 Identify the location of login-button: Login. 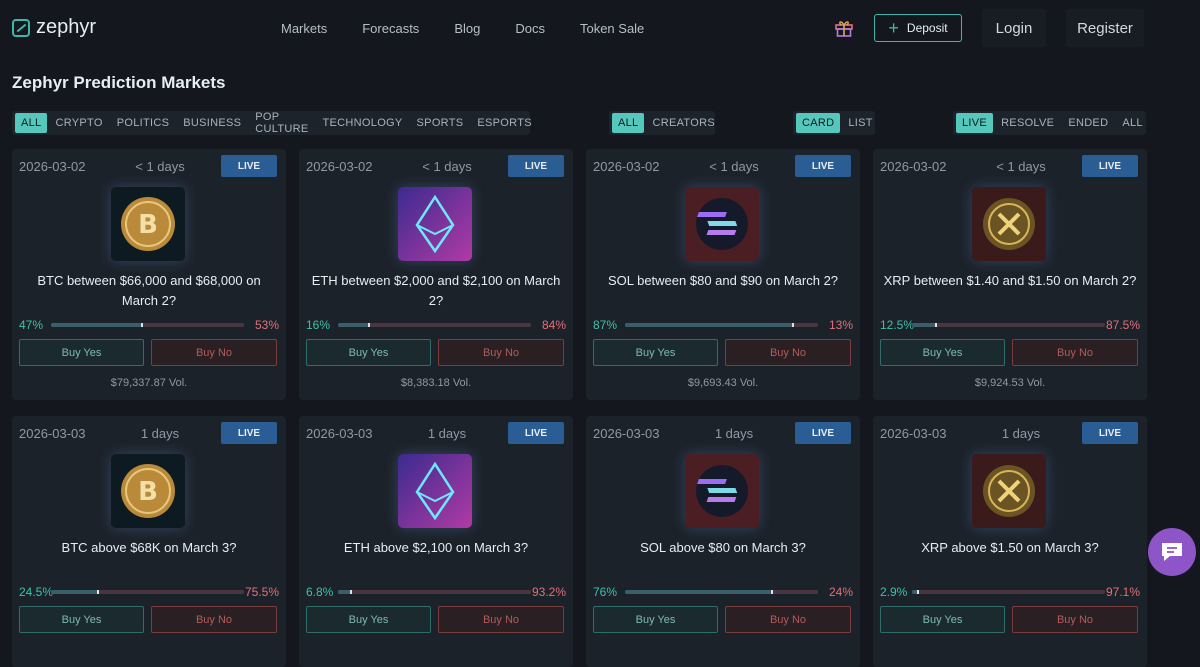
(1014, 28).